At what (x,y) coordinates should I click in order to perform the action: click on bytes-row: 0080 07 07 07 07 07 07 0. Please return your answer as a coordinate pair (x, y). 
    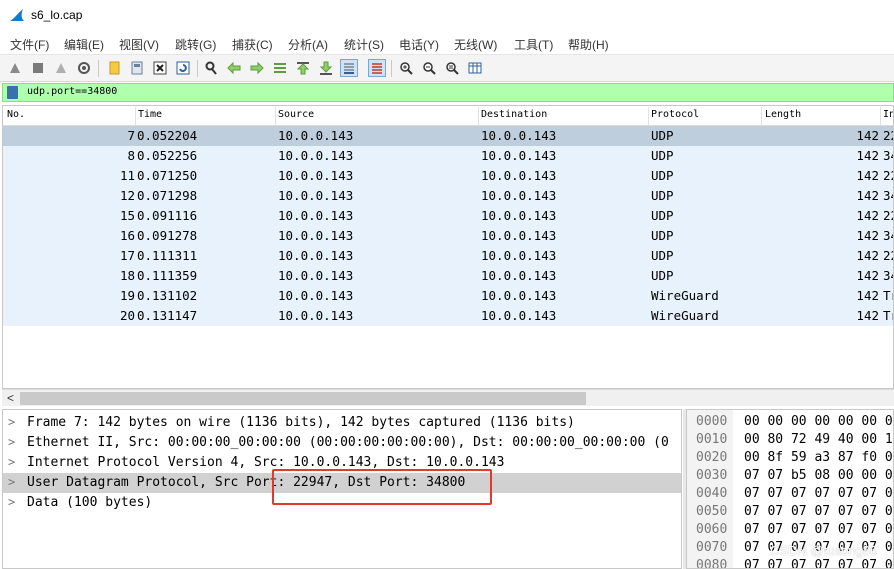
    Looking at the image, I should click on (790, 563).